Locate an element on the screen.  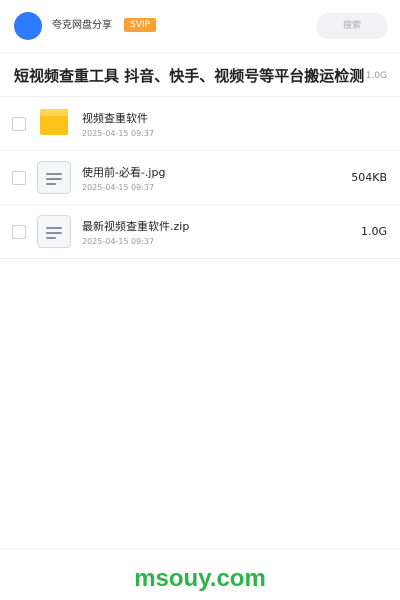
svip-badge: SVIP is located at coordinates (140, 25).